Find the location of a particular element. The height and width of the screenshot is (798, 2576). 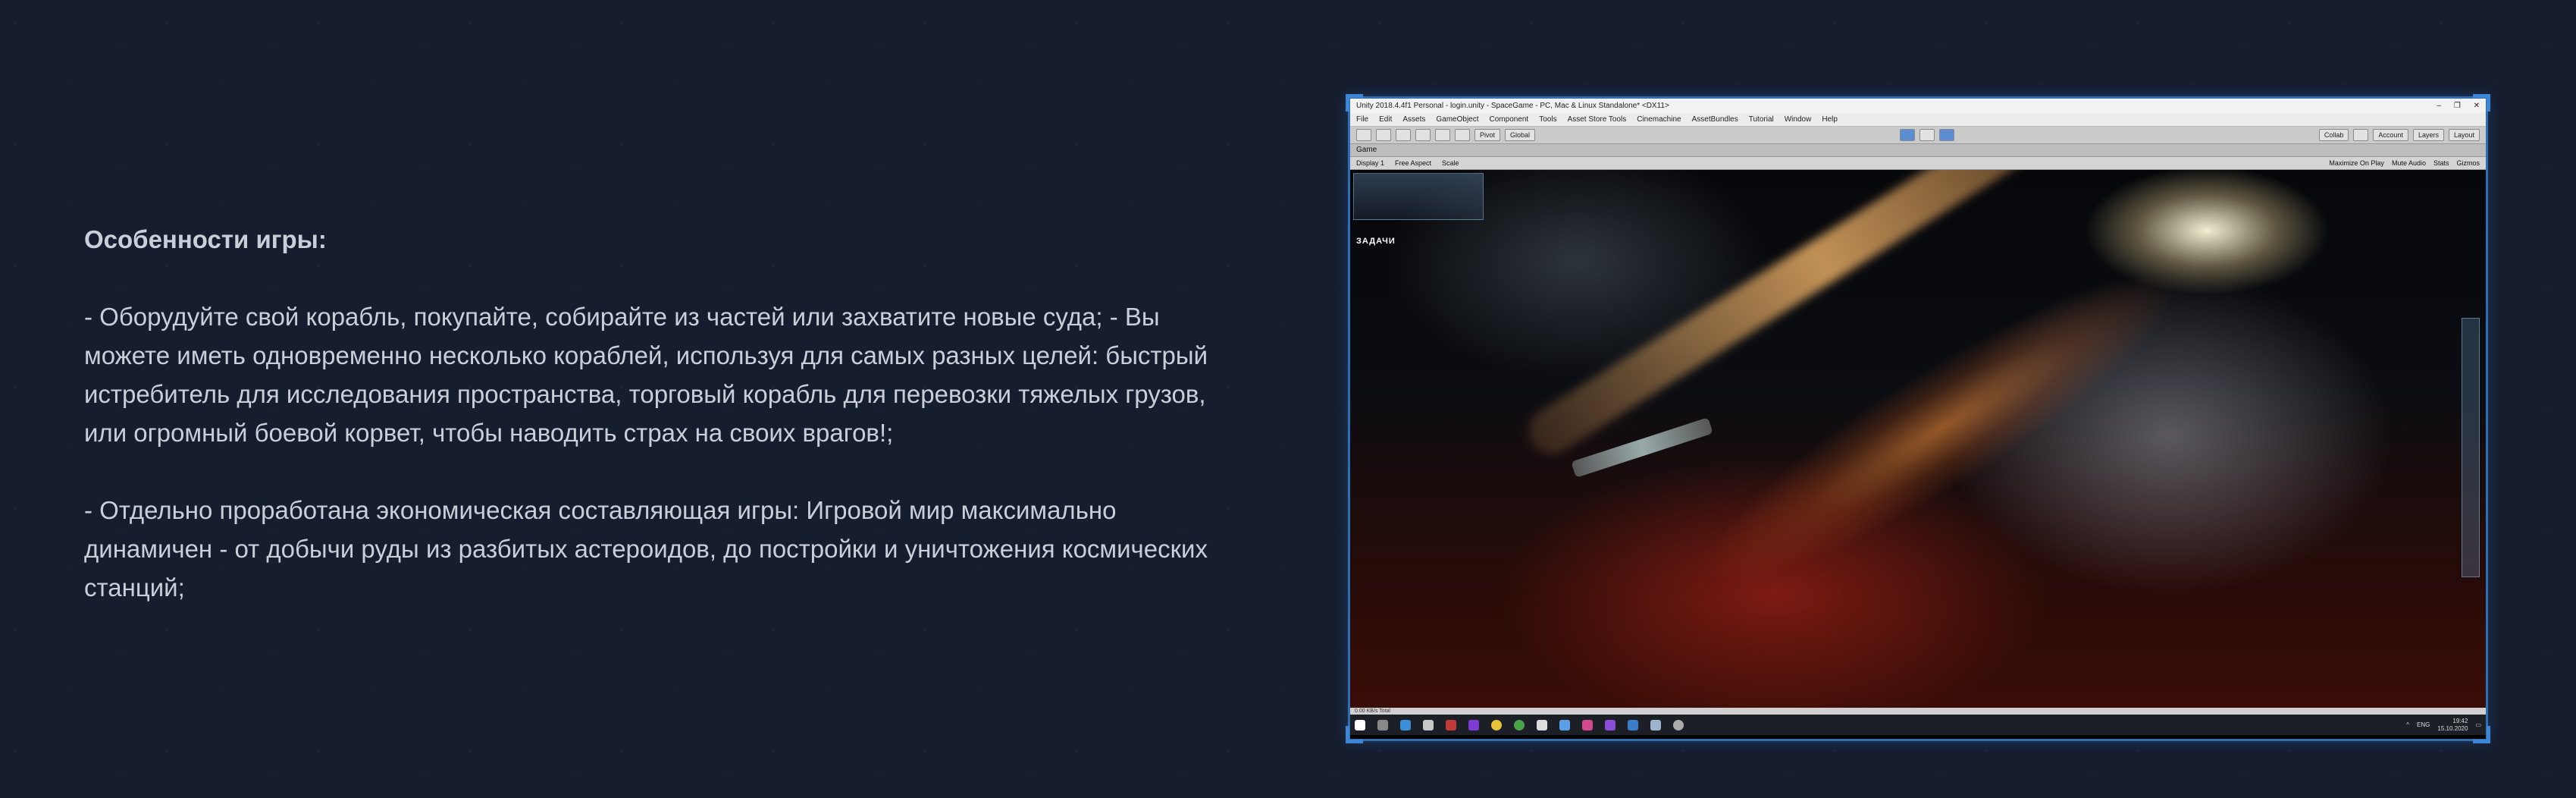

unity-icon is located at coordinates (1542, 724).